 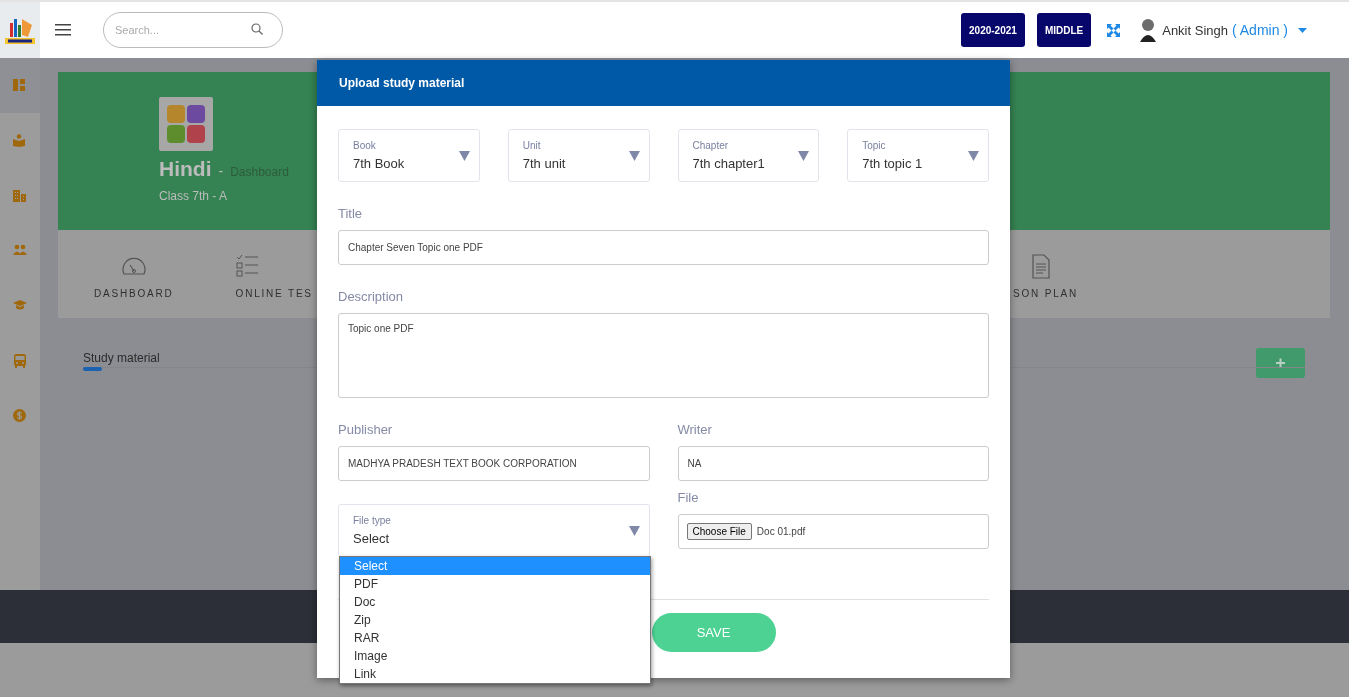 I want to click on nav-link: ONLINE TES, so click(x=274, y=293).